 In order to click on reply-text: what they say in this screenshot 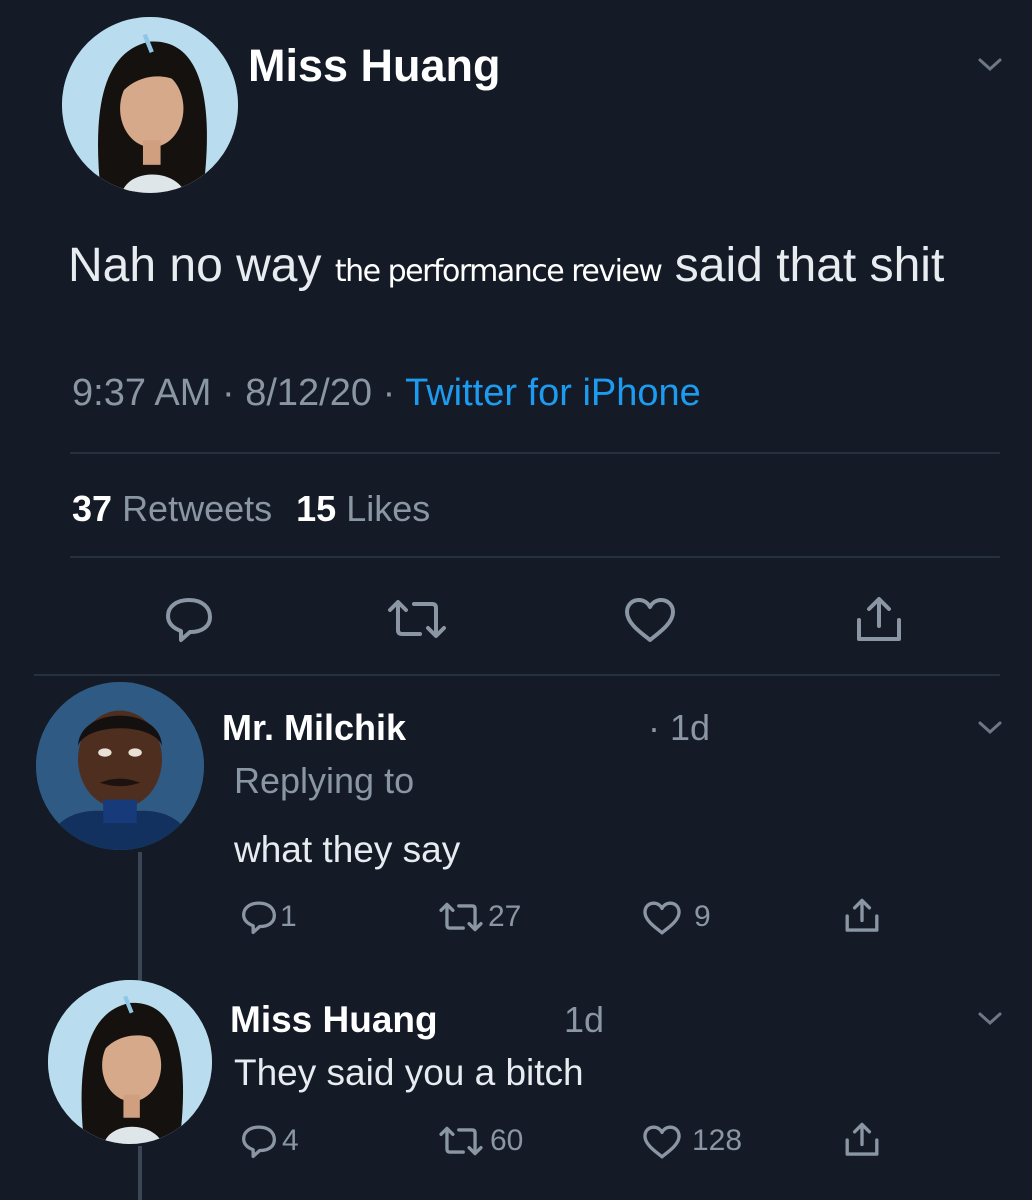, I will do `click(347, 849)`.